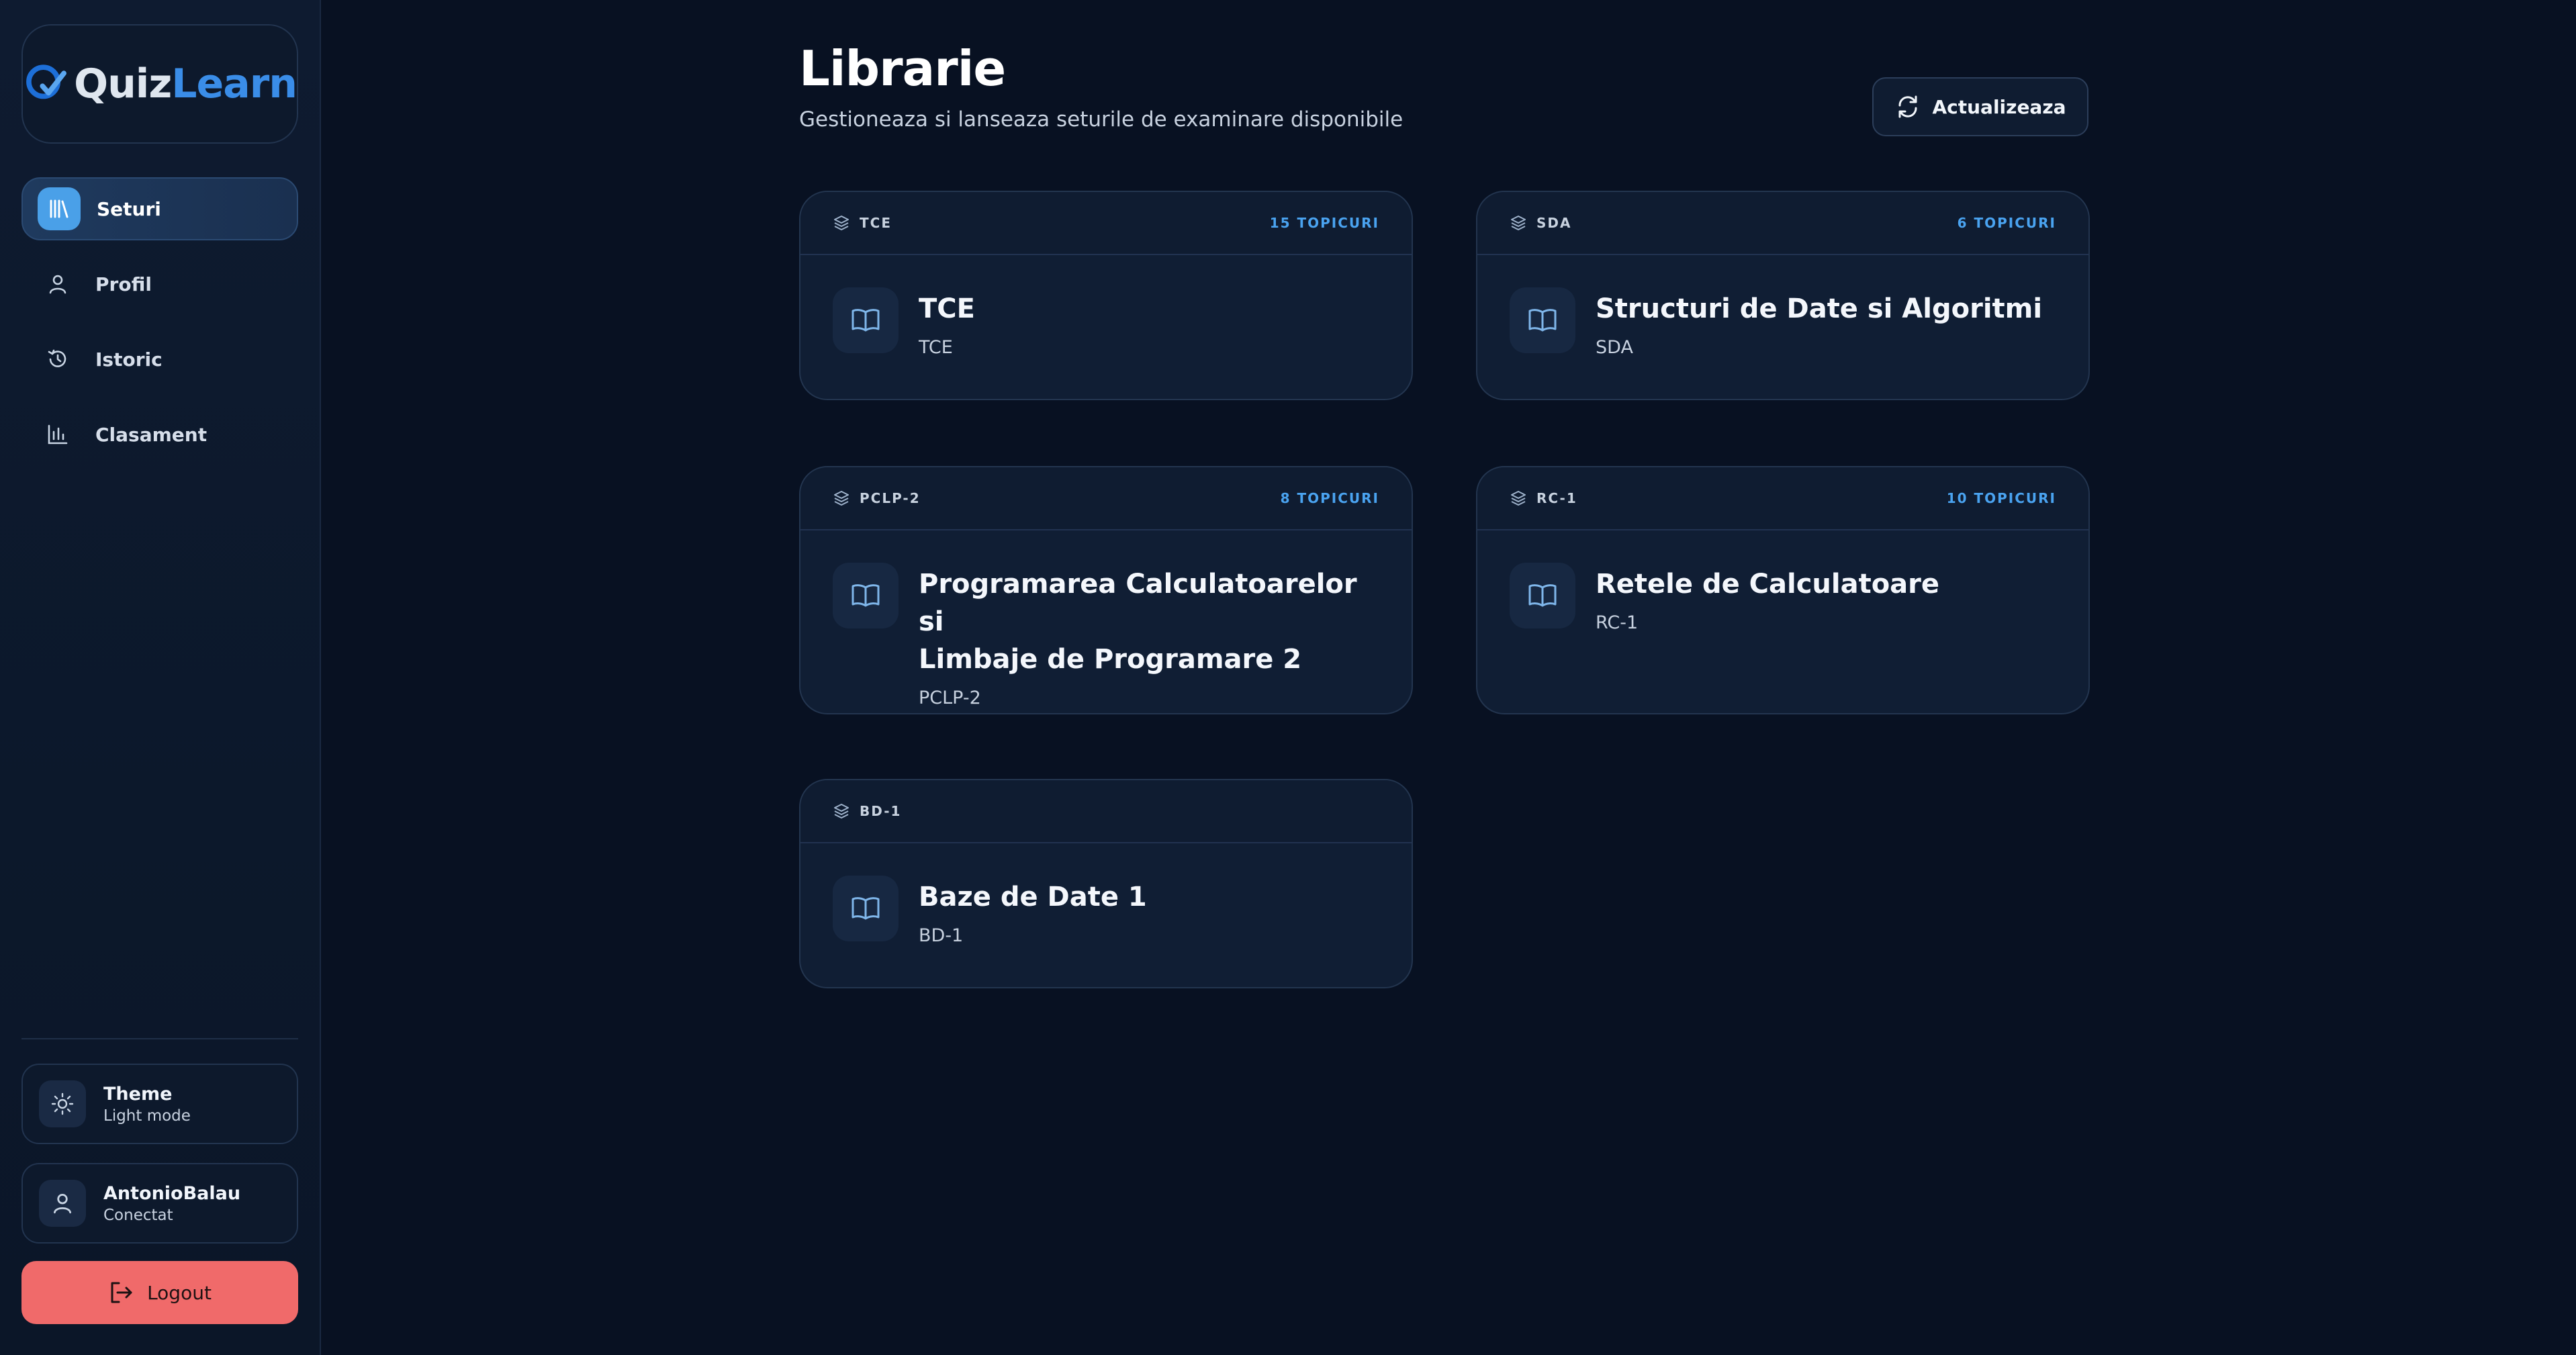 Image resolution: width=2576 pixels, height=1355 pixels. What do you see at coordinates (902, 68) in the screenshot?
I see `page-title: Librarie` at bounding box center [902, 68].